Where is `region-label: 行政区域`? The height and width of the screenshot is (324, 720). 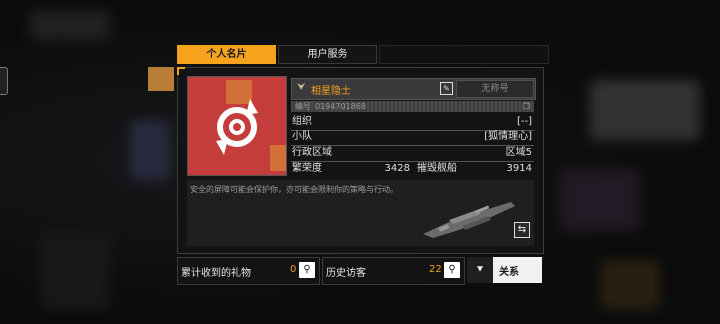 region-label: 行政区域 is located at coordinates (312, 152).